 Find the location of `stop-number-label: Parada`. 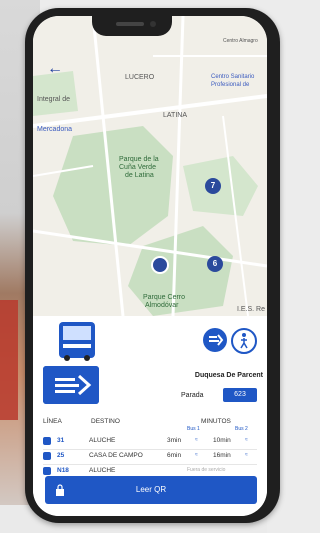

stop-number-label: Parada is located at coordinates (192, 395).